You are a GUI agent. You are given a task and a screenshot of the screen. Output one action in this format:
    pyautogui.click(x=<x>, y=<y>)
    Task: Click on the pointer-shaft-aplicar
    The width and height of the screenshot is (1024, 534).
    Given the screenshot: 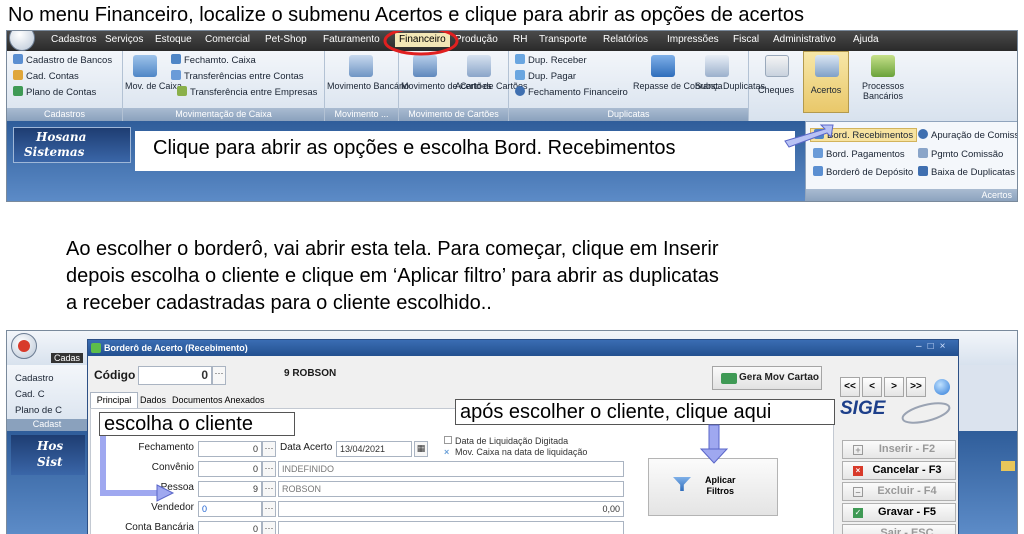 What is the action you would take?
    pyautogui.click(x=714, y=437)
    